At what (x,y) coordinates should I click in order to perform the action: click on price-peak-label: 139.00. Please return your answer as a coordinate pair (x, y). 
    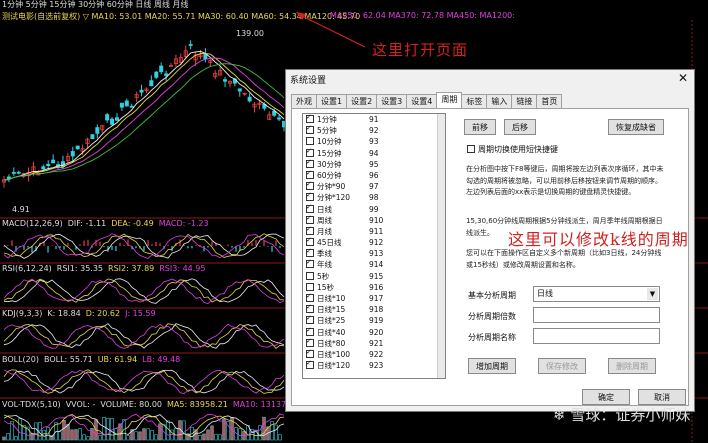
    Looking at the image, I should click on (250, 33).